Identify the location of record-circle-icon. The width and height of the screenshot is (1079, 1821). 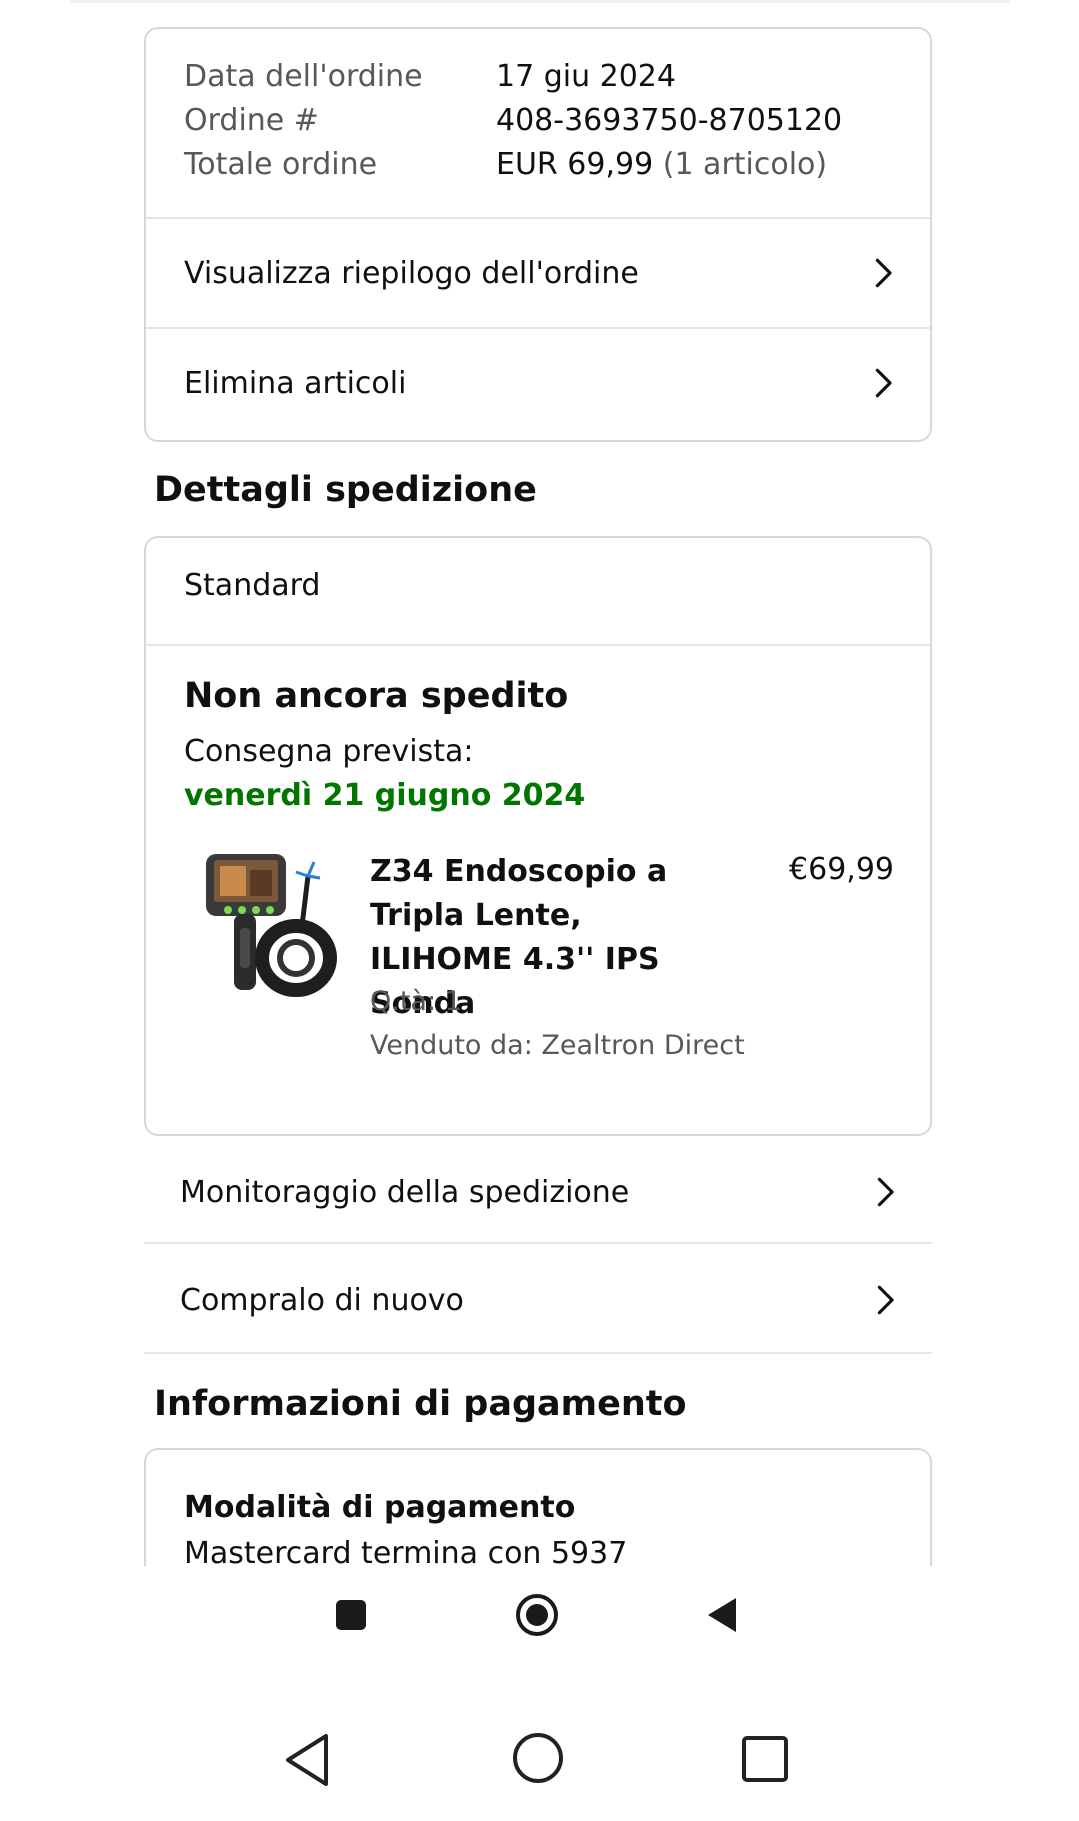
(537, 1615).